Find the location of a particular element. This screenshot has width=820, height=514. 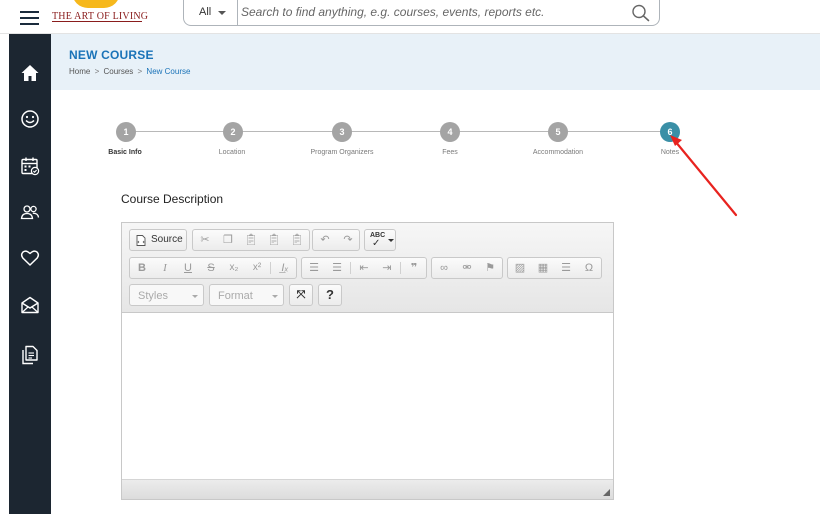

clipboard-group: ✂ ❐ 📋︎ 📋︎ 📋︎ is located at coordinates (251, 240).